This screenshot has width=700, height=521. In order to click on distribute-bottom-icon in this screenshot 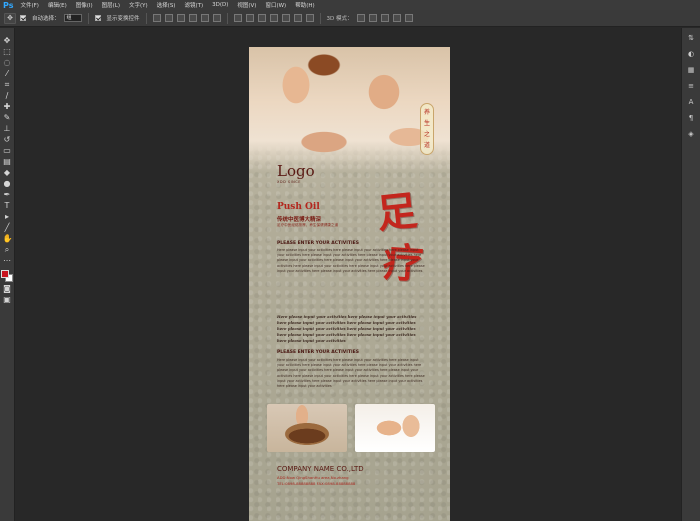, I will do `click(261, 18)`.